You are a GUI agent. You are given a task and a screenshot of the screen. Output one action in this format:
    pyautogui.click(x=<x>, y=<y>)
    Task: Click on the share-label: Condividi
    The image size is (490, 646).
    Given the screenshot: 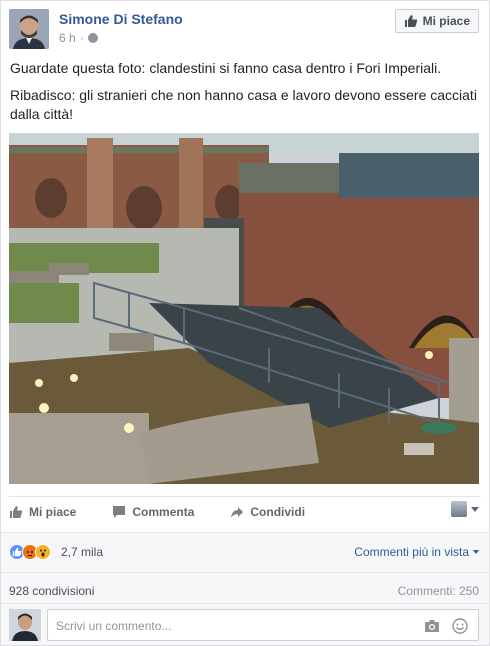 What is the action you would take?
    pyautogui.click(x=278, y=512)
    